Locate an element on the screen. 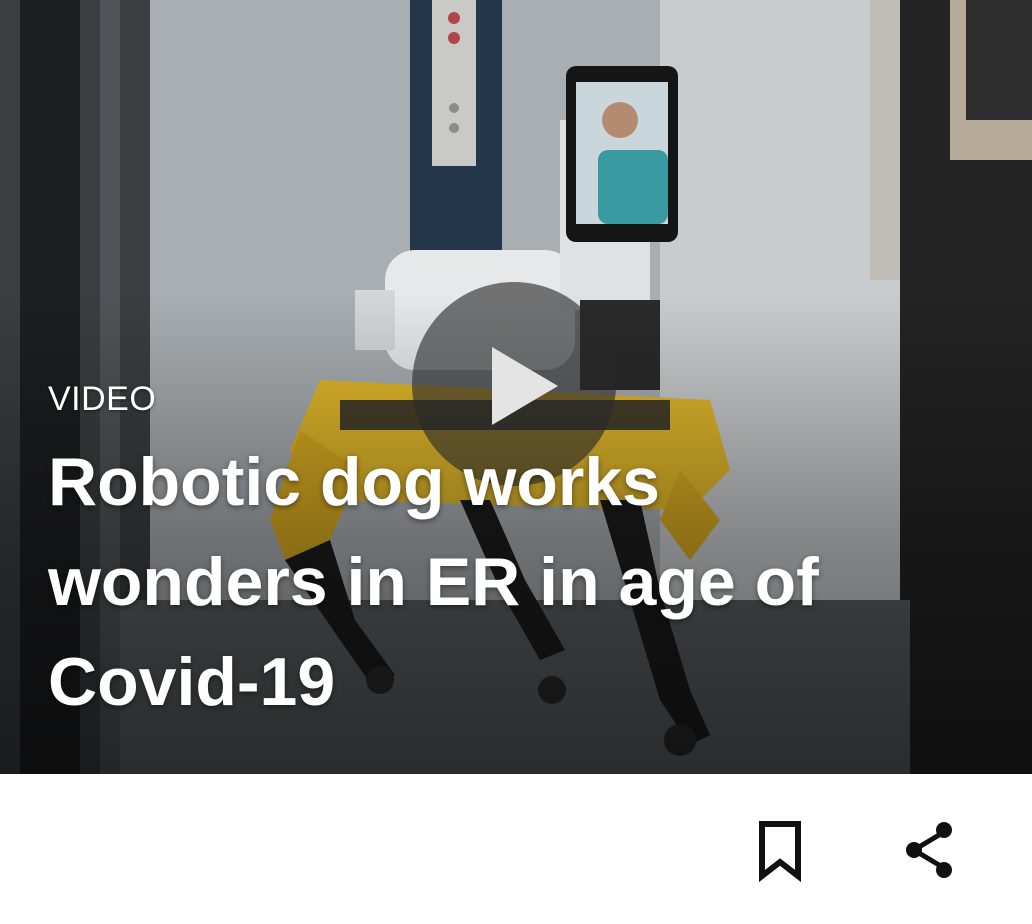 Image resolution: width=1032 pixels, height=924 pixels. play-icon is located at coordinates (525, 386).